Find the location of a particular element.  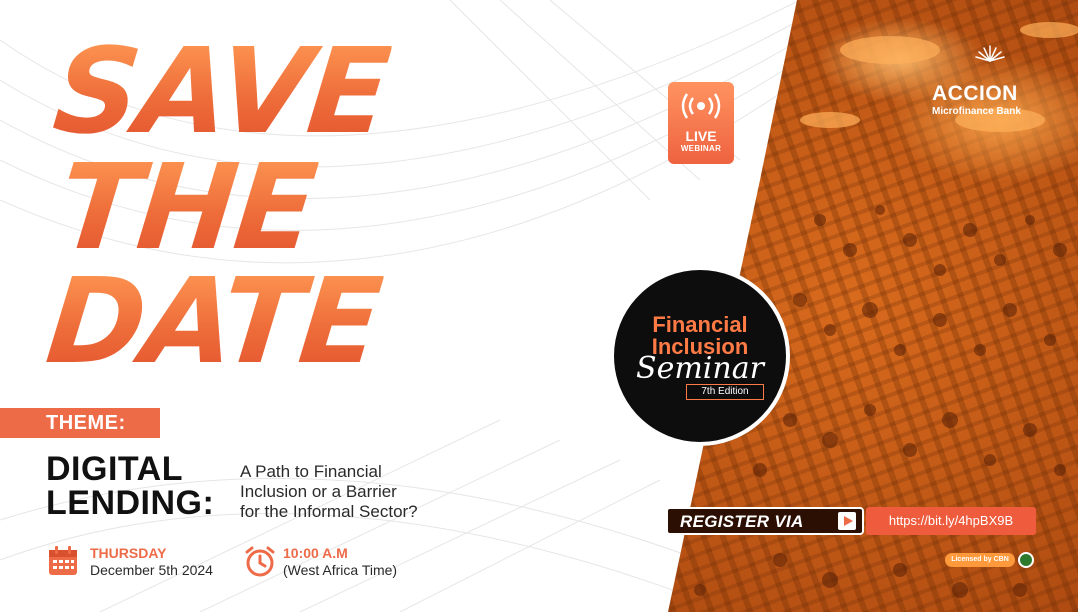

headline-save: SAVE is located at coordinates (221, 91).